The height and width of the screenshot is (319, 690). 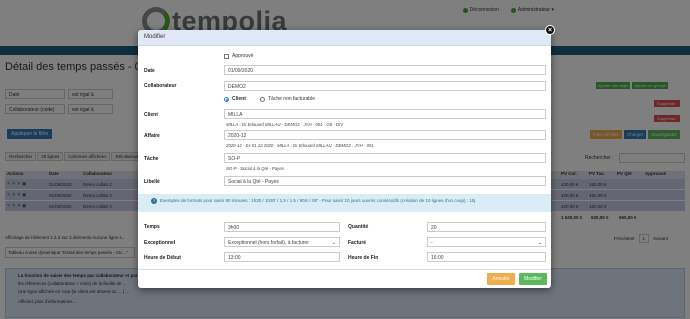 I want to click on client-label: Client, so click(x=151, y=115).